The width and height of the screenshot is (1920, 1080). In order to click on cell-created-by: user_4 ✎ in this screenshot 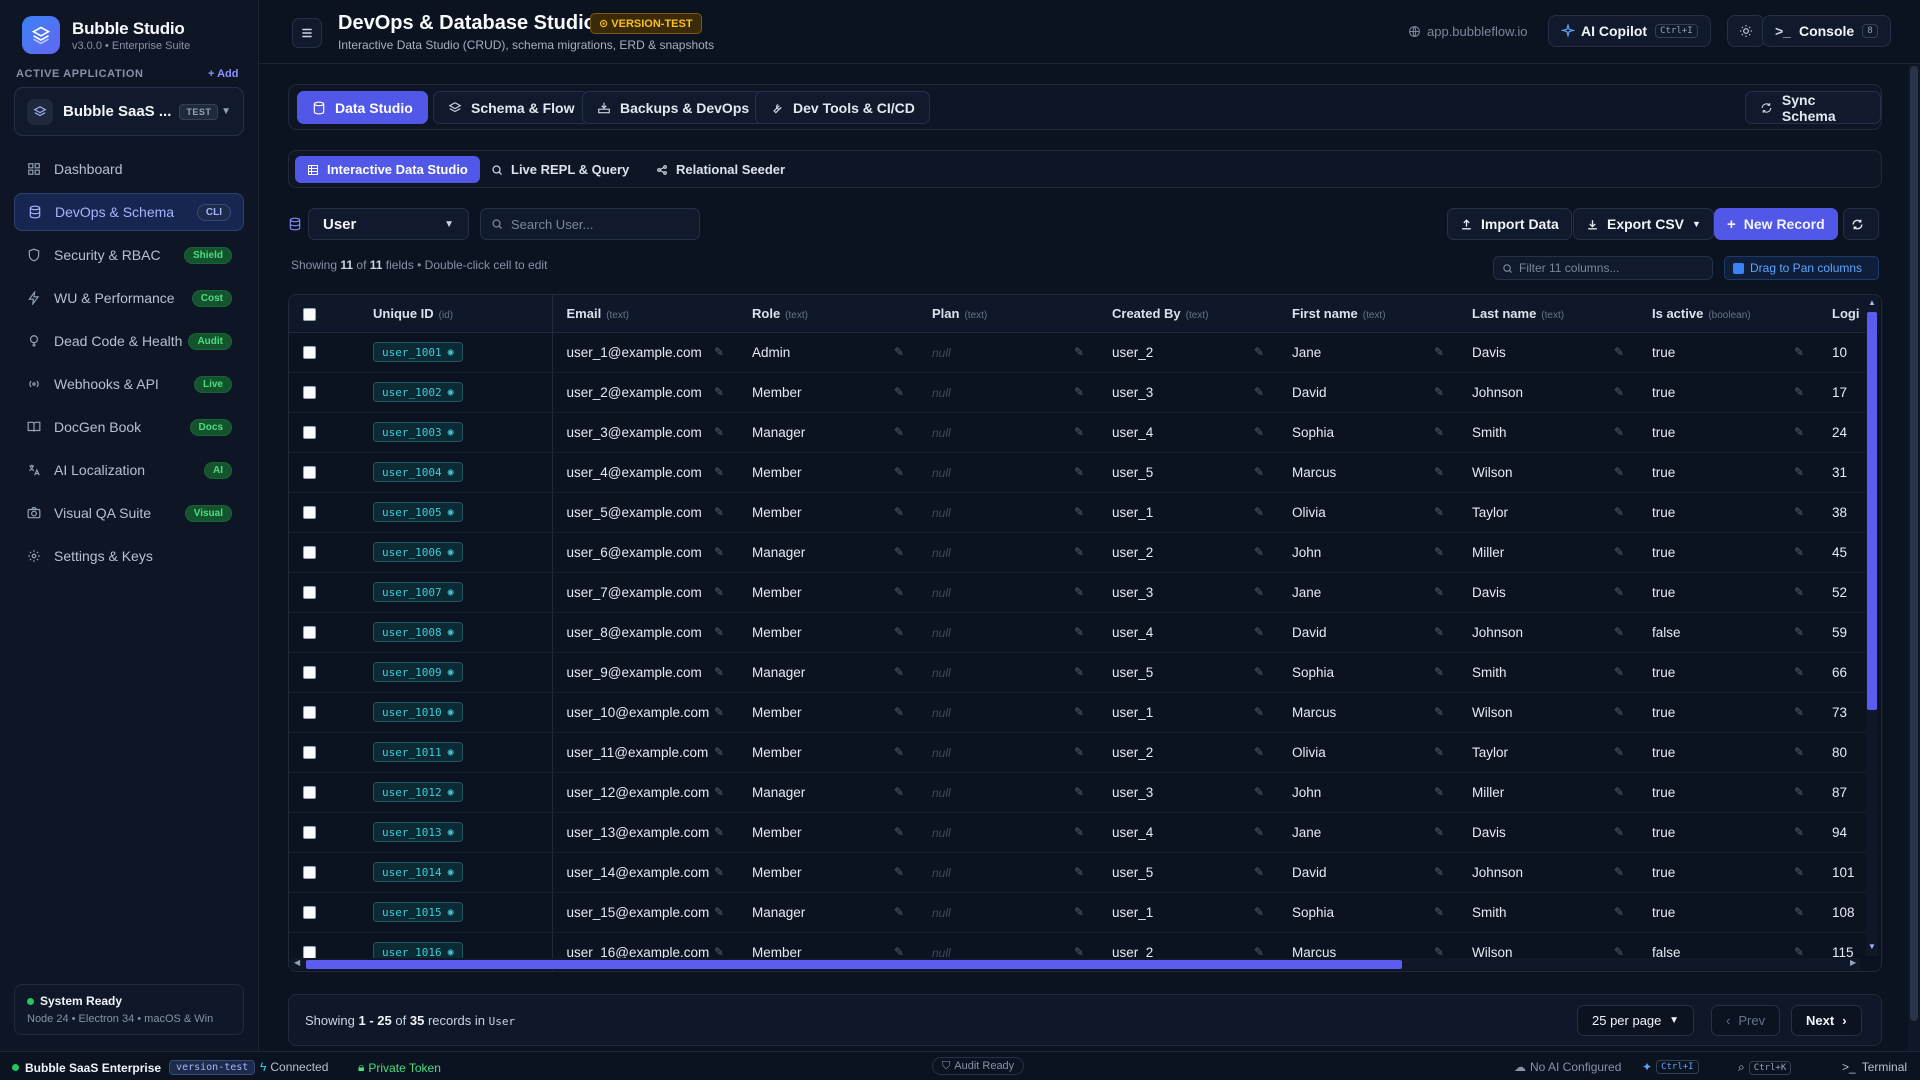, I will do `click(1188, 832)`.